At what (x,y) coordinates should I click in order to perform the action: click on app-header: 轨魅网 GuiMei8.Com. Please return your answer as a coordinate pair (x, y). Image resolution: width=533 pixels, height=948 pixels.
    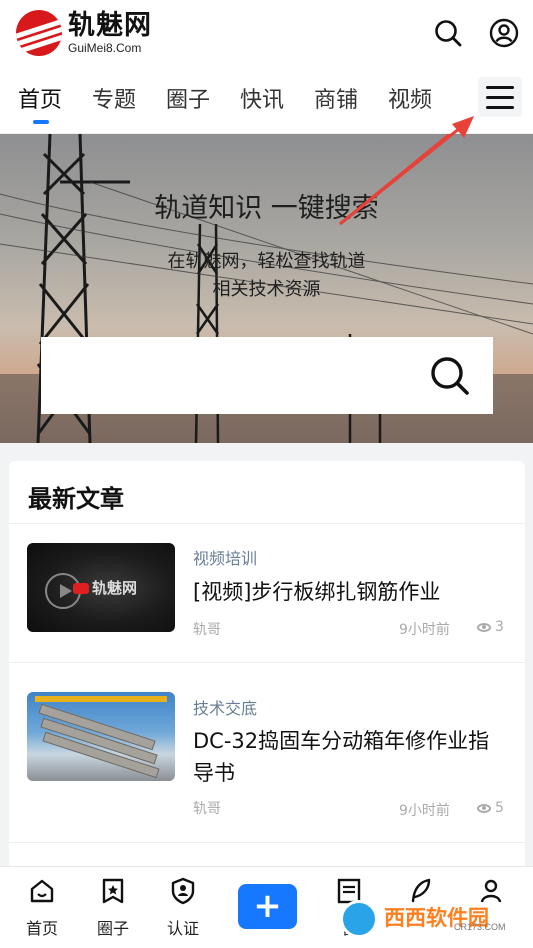
    Looking at the image, I should click on (266, 33).